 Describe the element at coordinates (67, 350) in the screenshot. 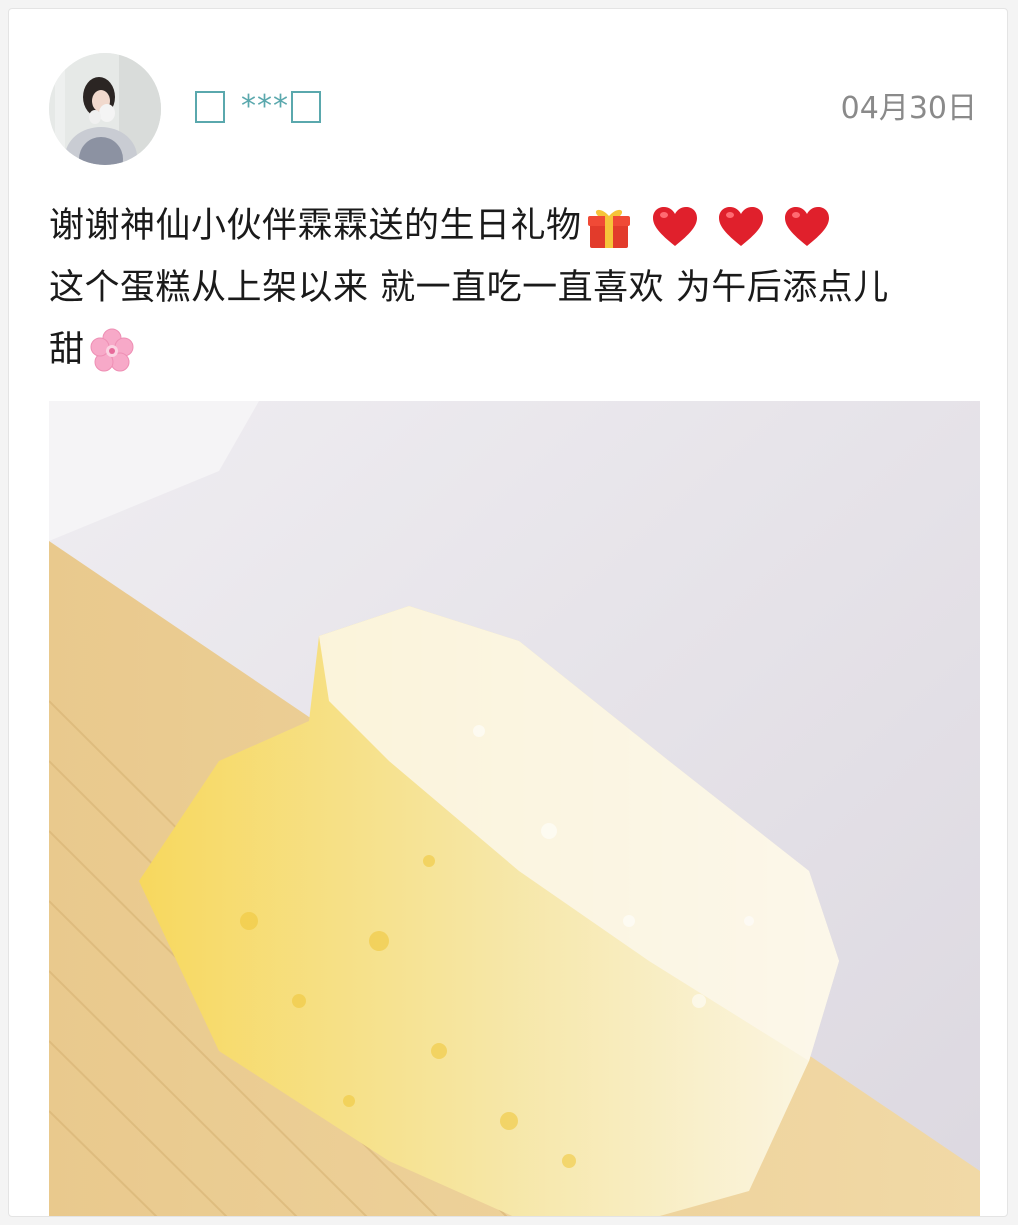

I see `post-line-3-text: 甜` at that location.